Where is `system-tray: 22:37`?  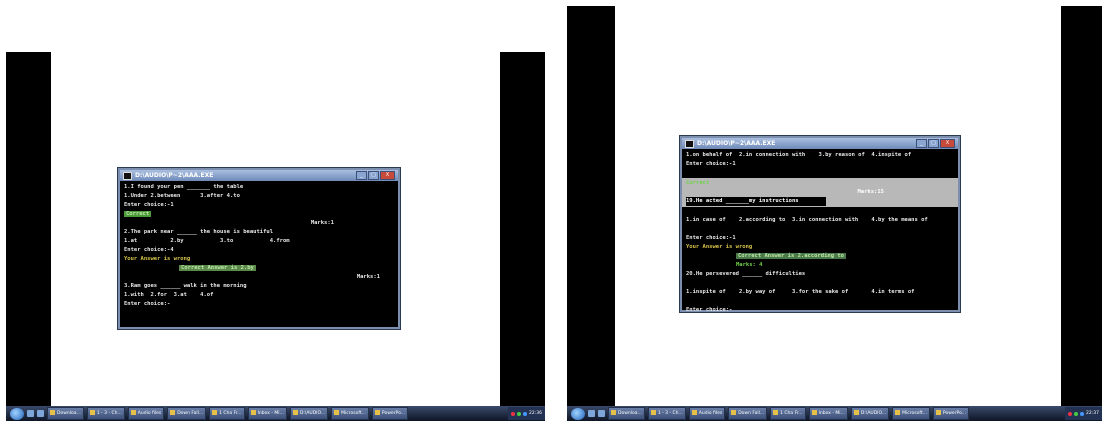
system-tray: 22:37 is located at coordinates (1083, 413).